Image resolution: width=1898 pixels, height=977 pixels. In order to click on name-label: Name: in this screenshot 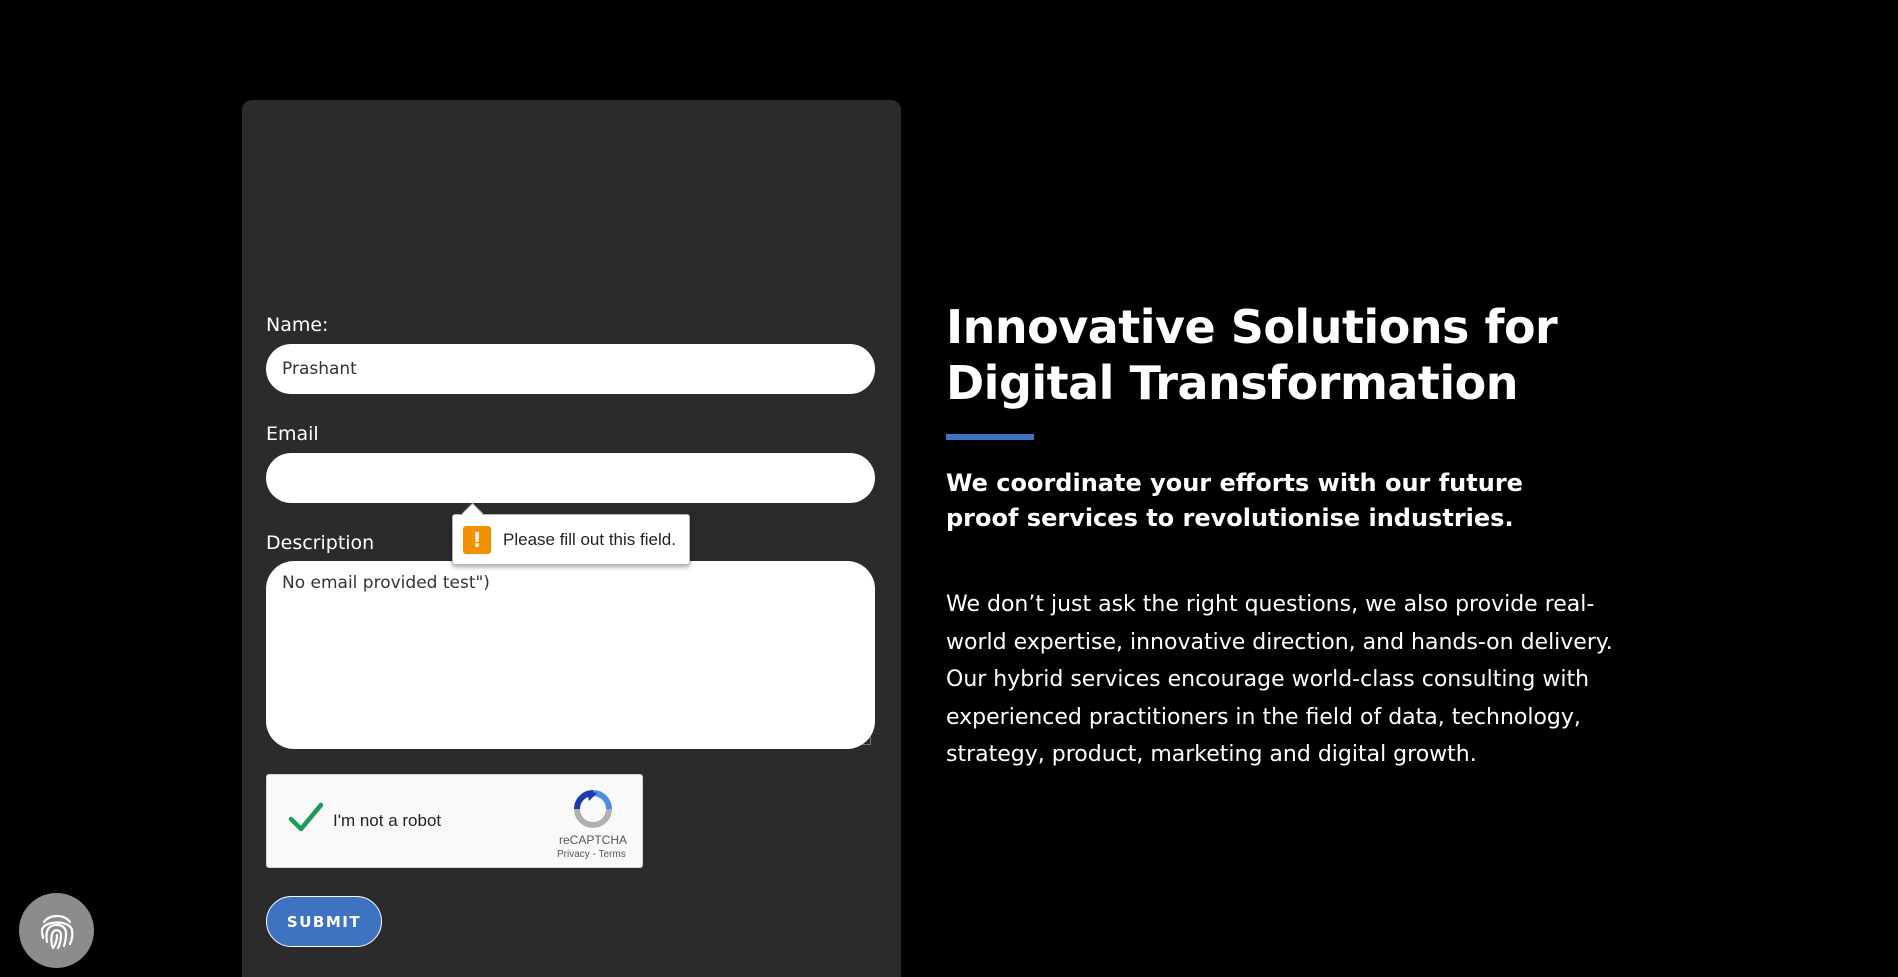, I will do `click(297, 325)`.